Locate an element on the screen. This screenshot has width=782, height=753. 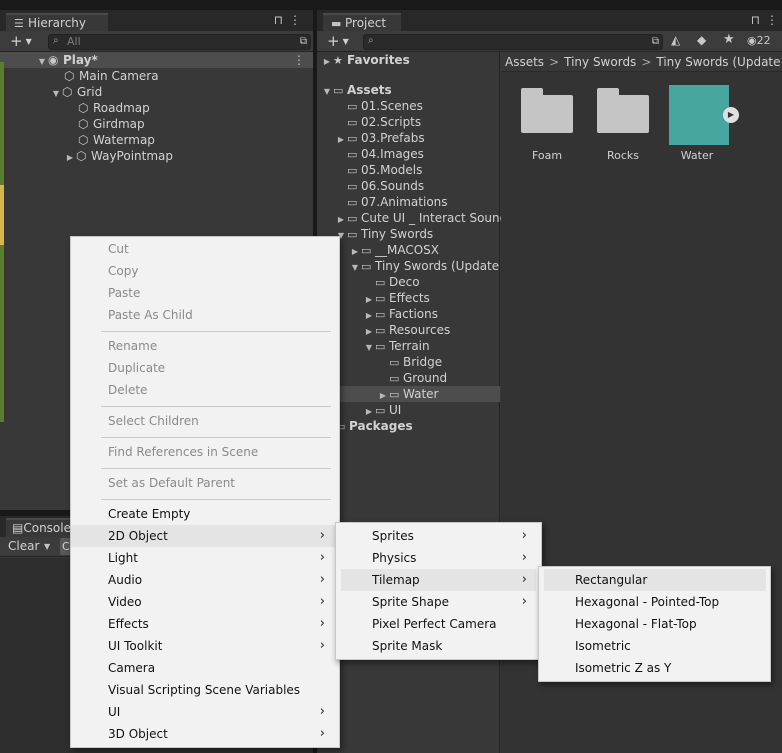
menu-item-rename: Rename is located at coordinates (205, 346).